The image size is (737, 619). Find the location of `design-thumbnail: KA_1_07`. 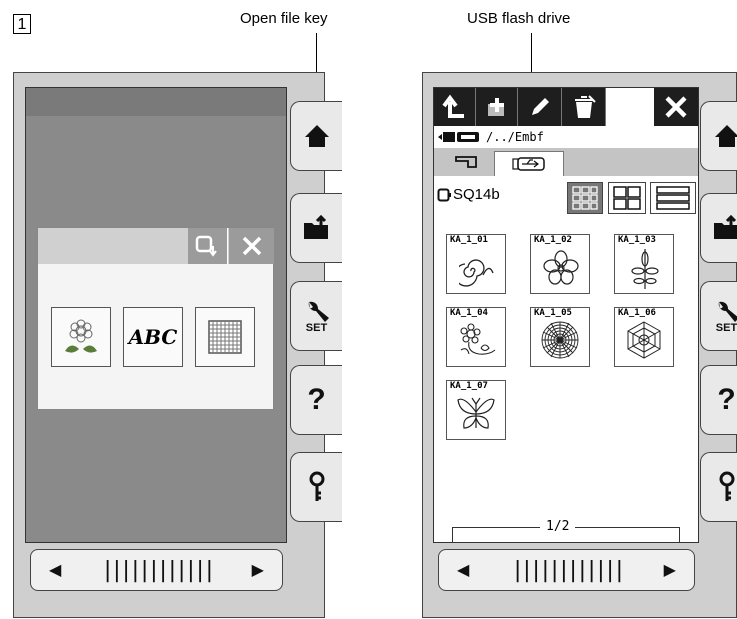

design-thumbnail: KA_1_07 is located at coordinates (476, 410).